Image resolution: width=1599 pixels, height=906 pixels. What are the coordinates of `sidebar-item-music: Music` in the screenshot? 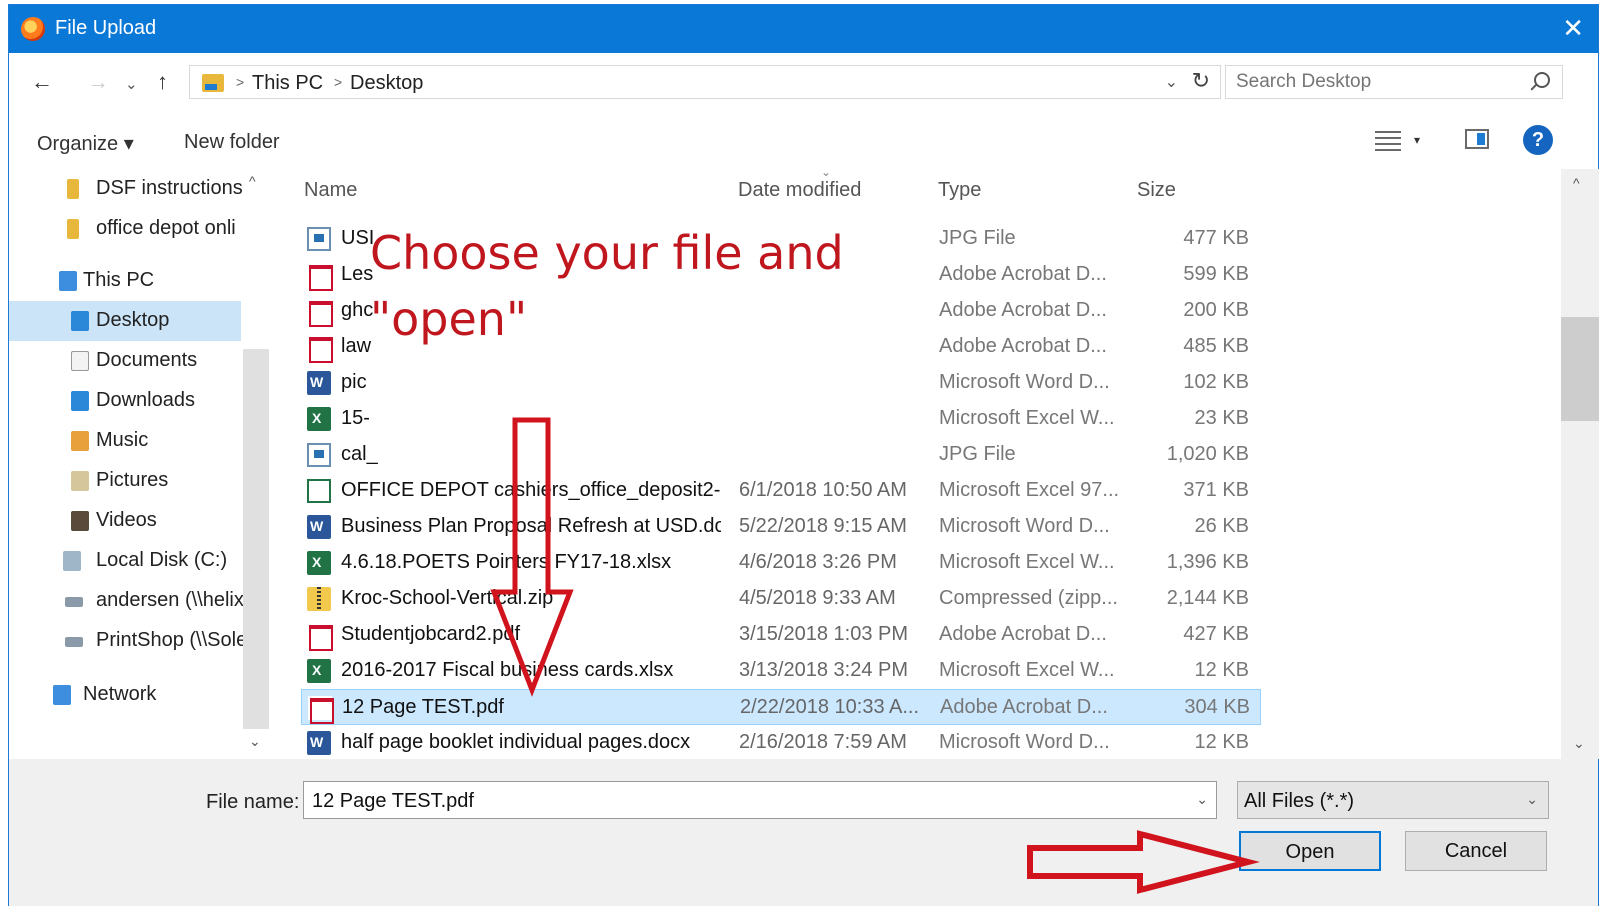 It's located at (125, 441).